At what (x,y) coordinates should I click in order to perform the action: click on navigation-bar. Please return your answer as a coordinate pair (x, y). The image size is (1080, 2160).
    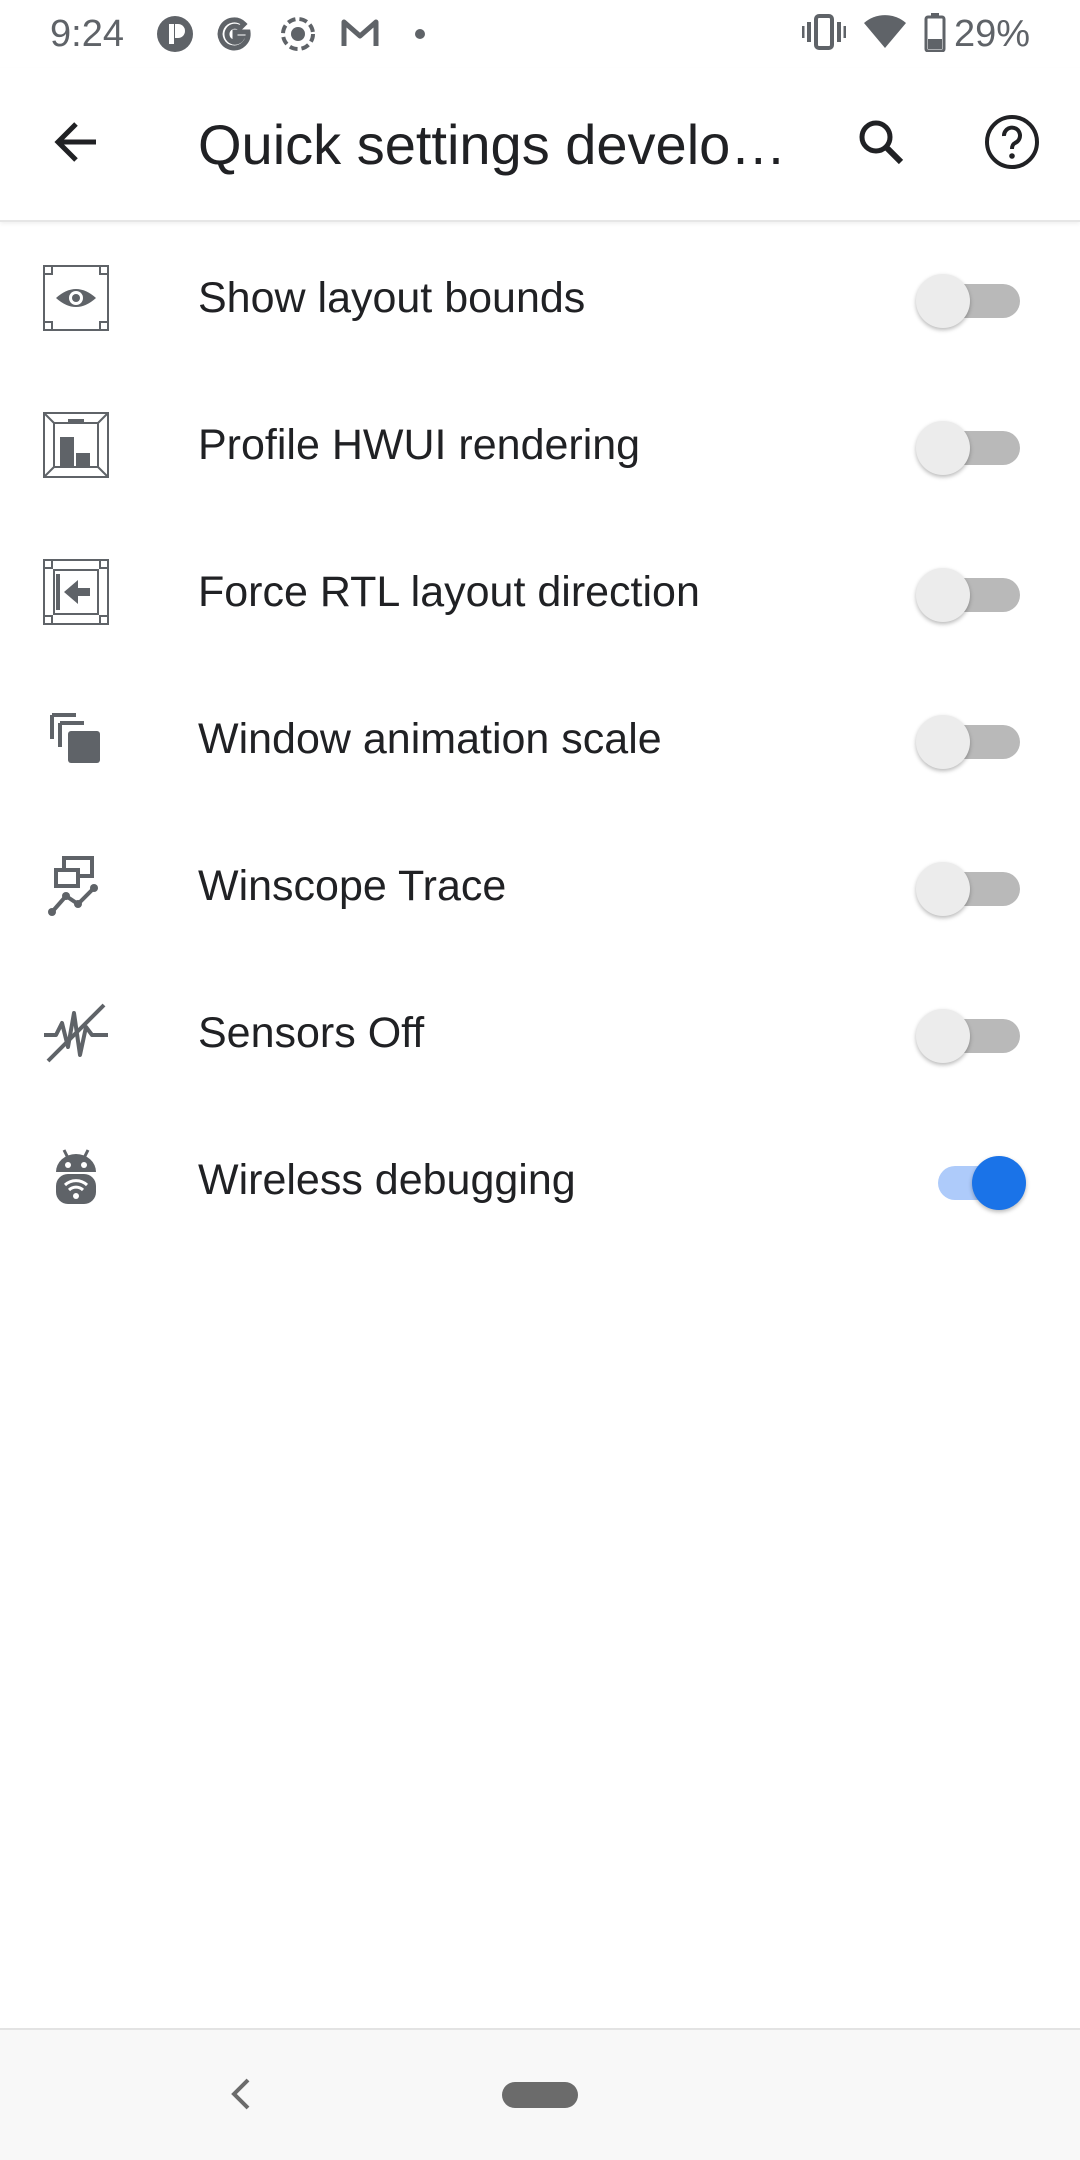
    Looking at the image, I should click on (540, 2094).